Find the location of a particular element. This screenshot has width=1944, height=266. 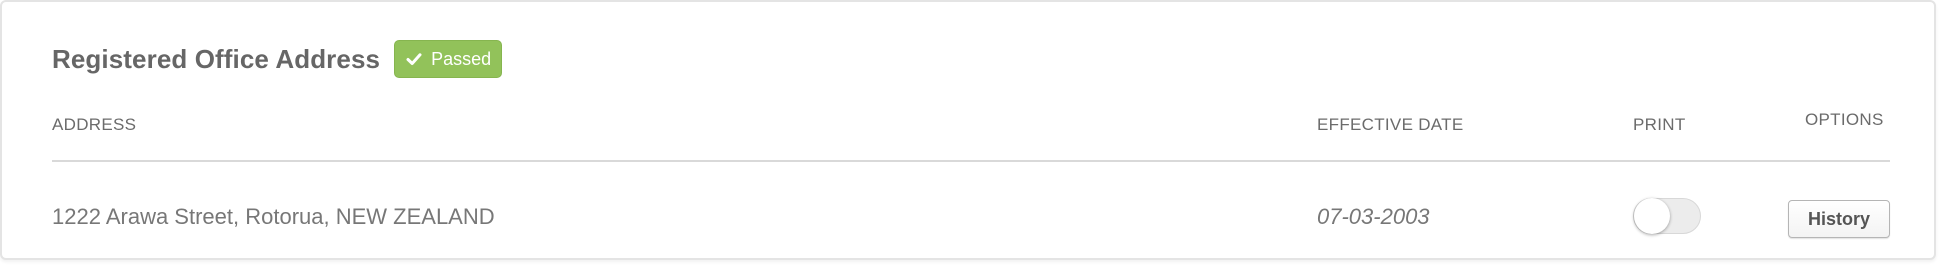

column-header-effective-date: EFFECTIVE DATE is located at coordinates (1390, 124).